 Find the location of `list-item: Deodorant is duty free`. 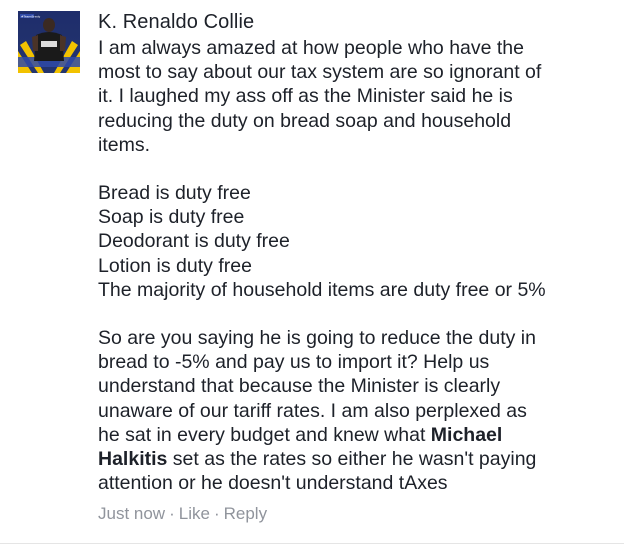

list-item: Deodorant is duty free is located at coordinates (194, 241).